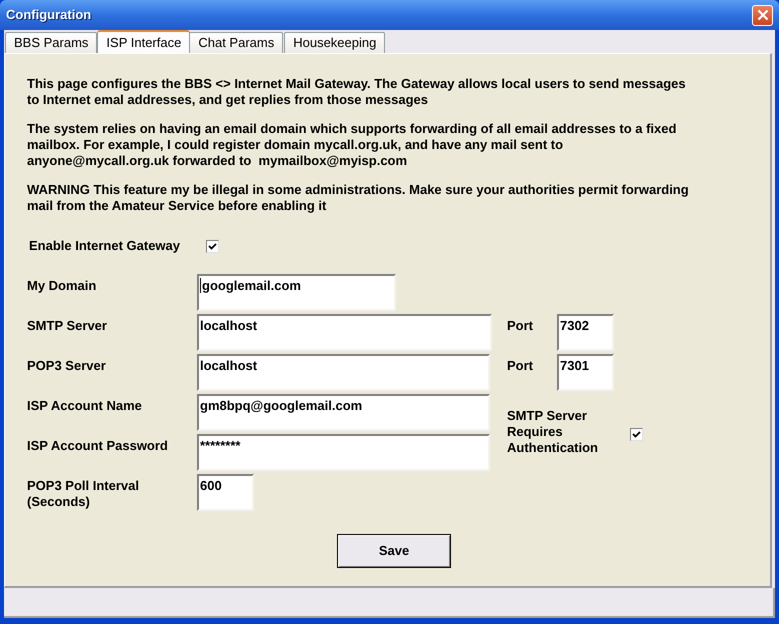 This screenshot has height=624, width=779. I want to click on input-field: ********, so click(343, 452).